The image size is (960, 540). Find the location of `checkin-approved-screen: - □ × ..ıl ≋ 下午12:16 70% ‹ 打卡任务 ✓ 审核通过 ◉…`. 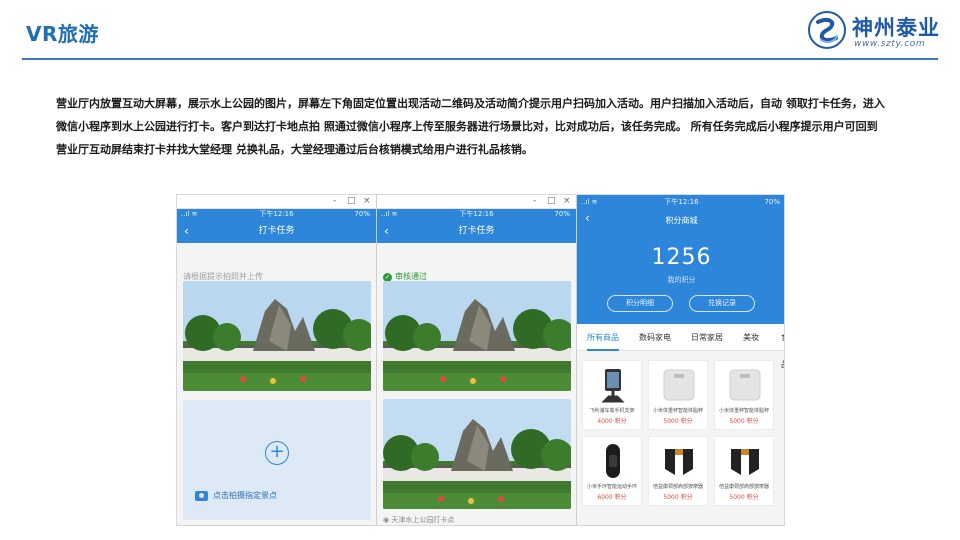

checkin-approved-screen: - □ × ..ıl ≋ 下午12:16 70% ‹ 打卡任务 ✓ 审核通过 ◉… is located at coordinates (477, 360).